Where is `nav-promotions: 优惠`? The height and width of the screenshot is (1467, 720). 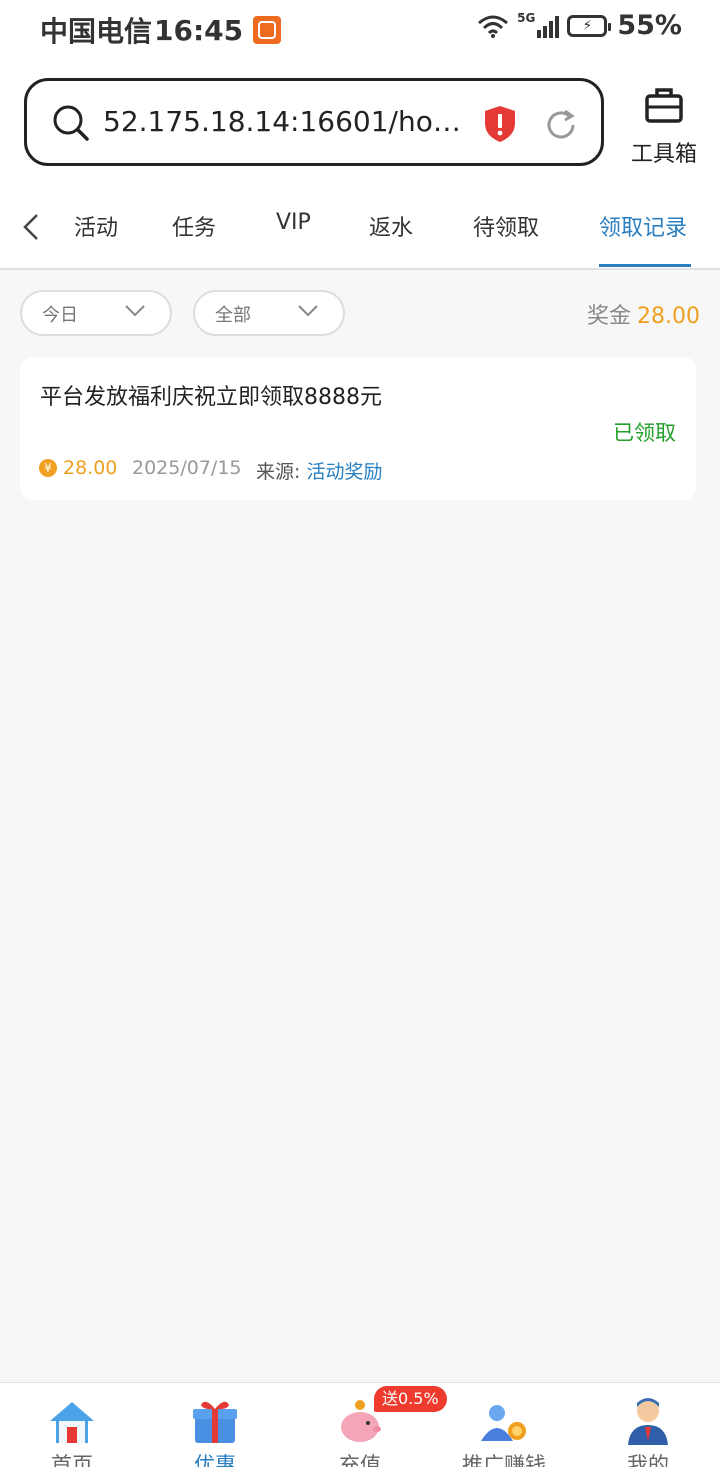 nav-promotions: 优惠 is located at coordinates (215, 1432).